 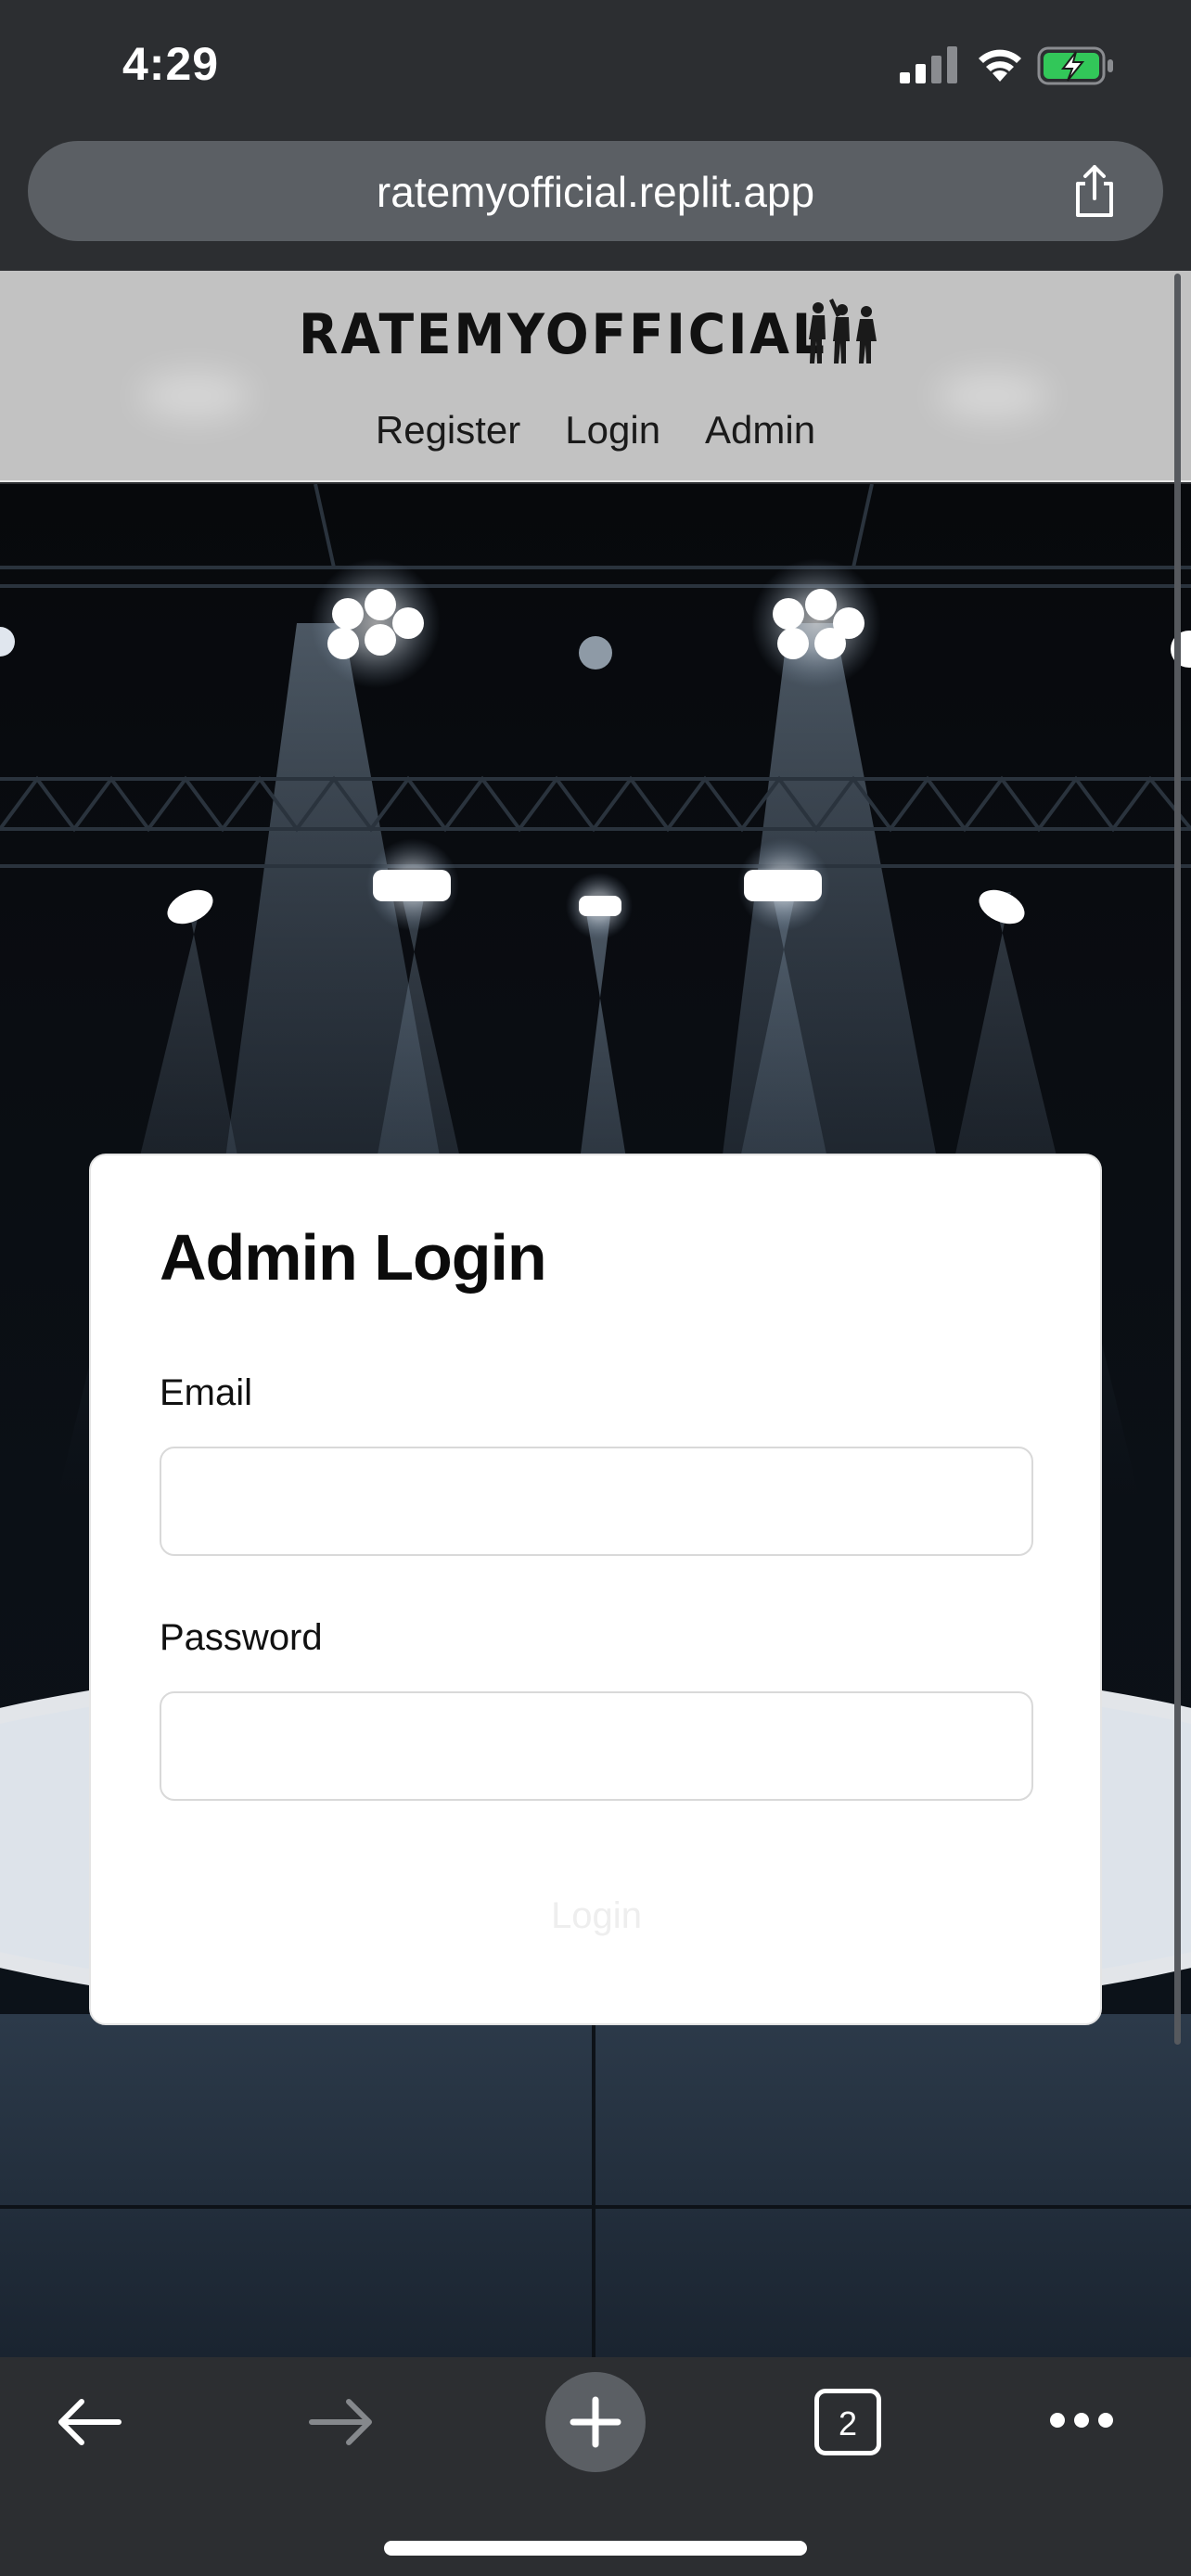 I want to click on wifi-icon, so click(x=1000, y=66).